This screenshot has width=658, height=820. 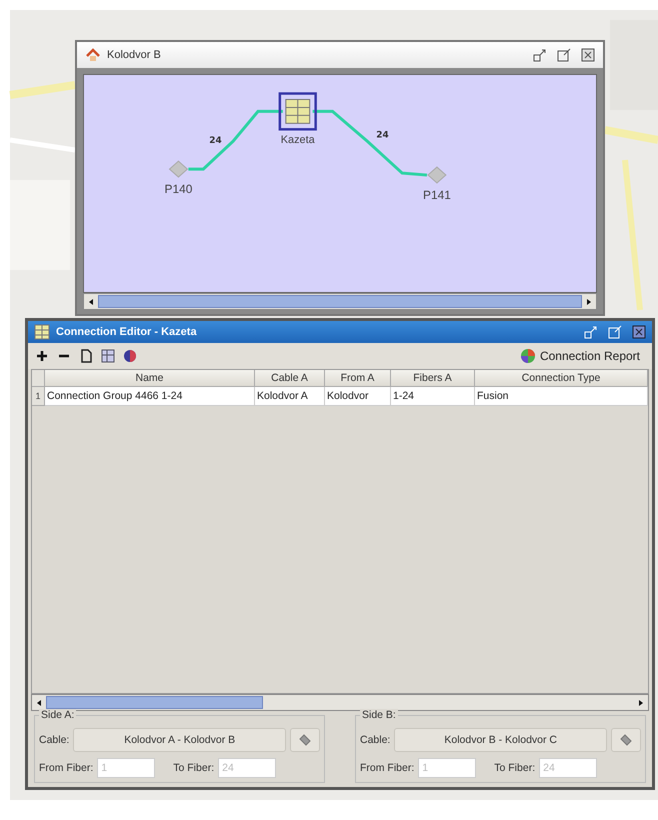 I want to click on house-icon, so click(x=93, y=55).